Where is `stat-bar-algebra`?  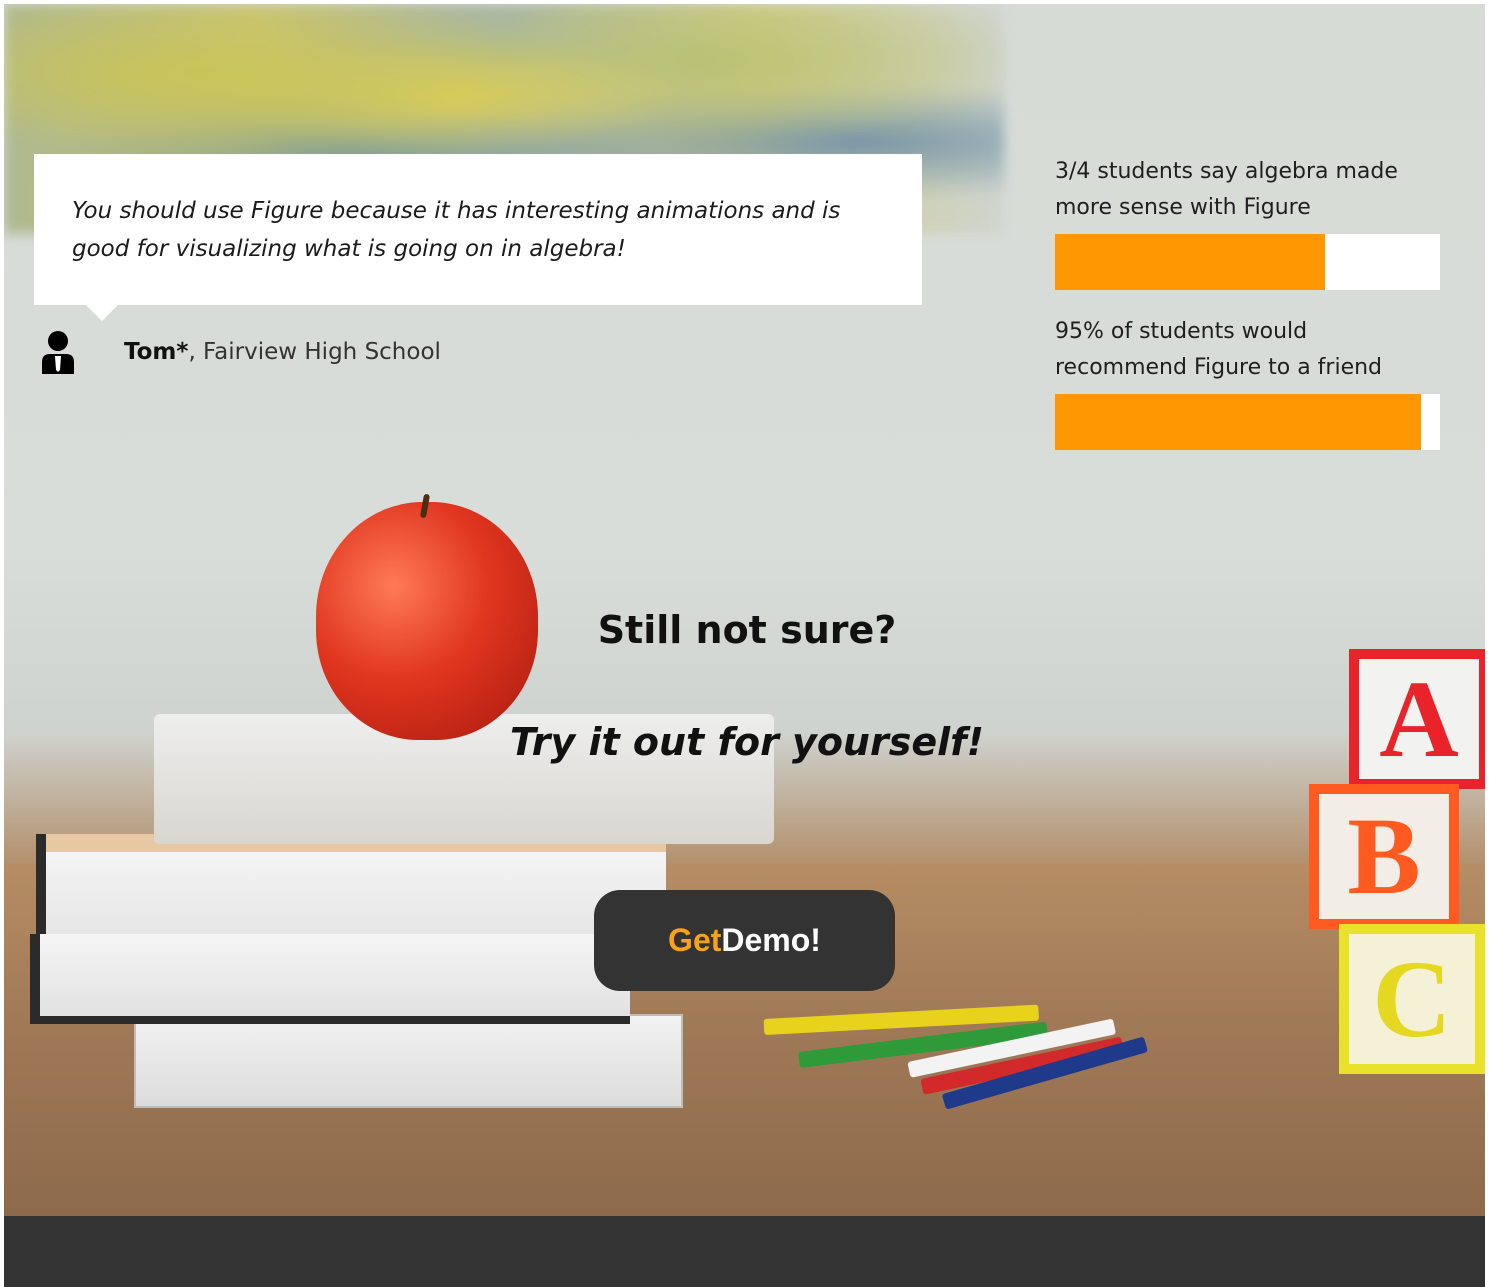
stat-bar-algebra is located at coordinates (1247, 262).